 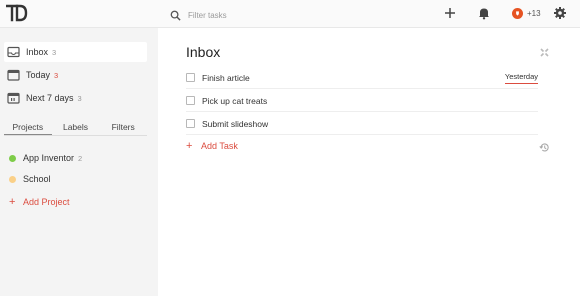 What do you see at coordinates (521, 78) in the screenshot?
I see `task-due-date: Yesterday` at bounding box center [521, 78].